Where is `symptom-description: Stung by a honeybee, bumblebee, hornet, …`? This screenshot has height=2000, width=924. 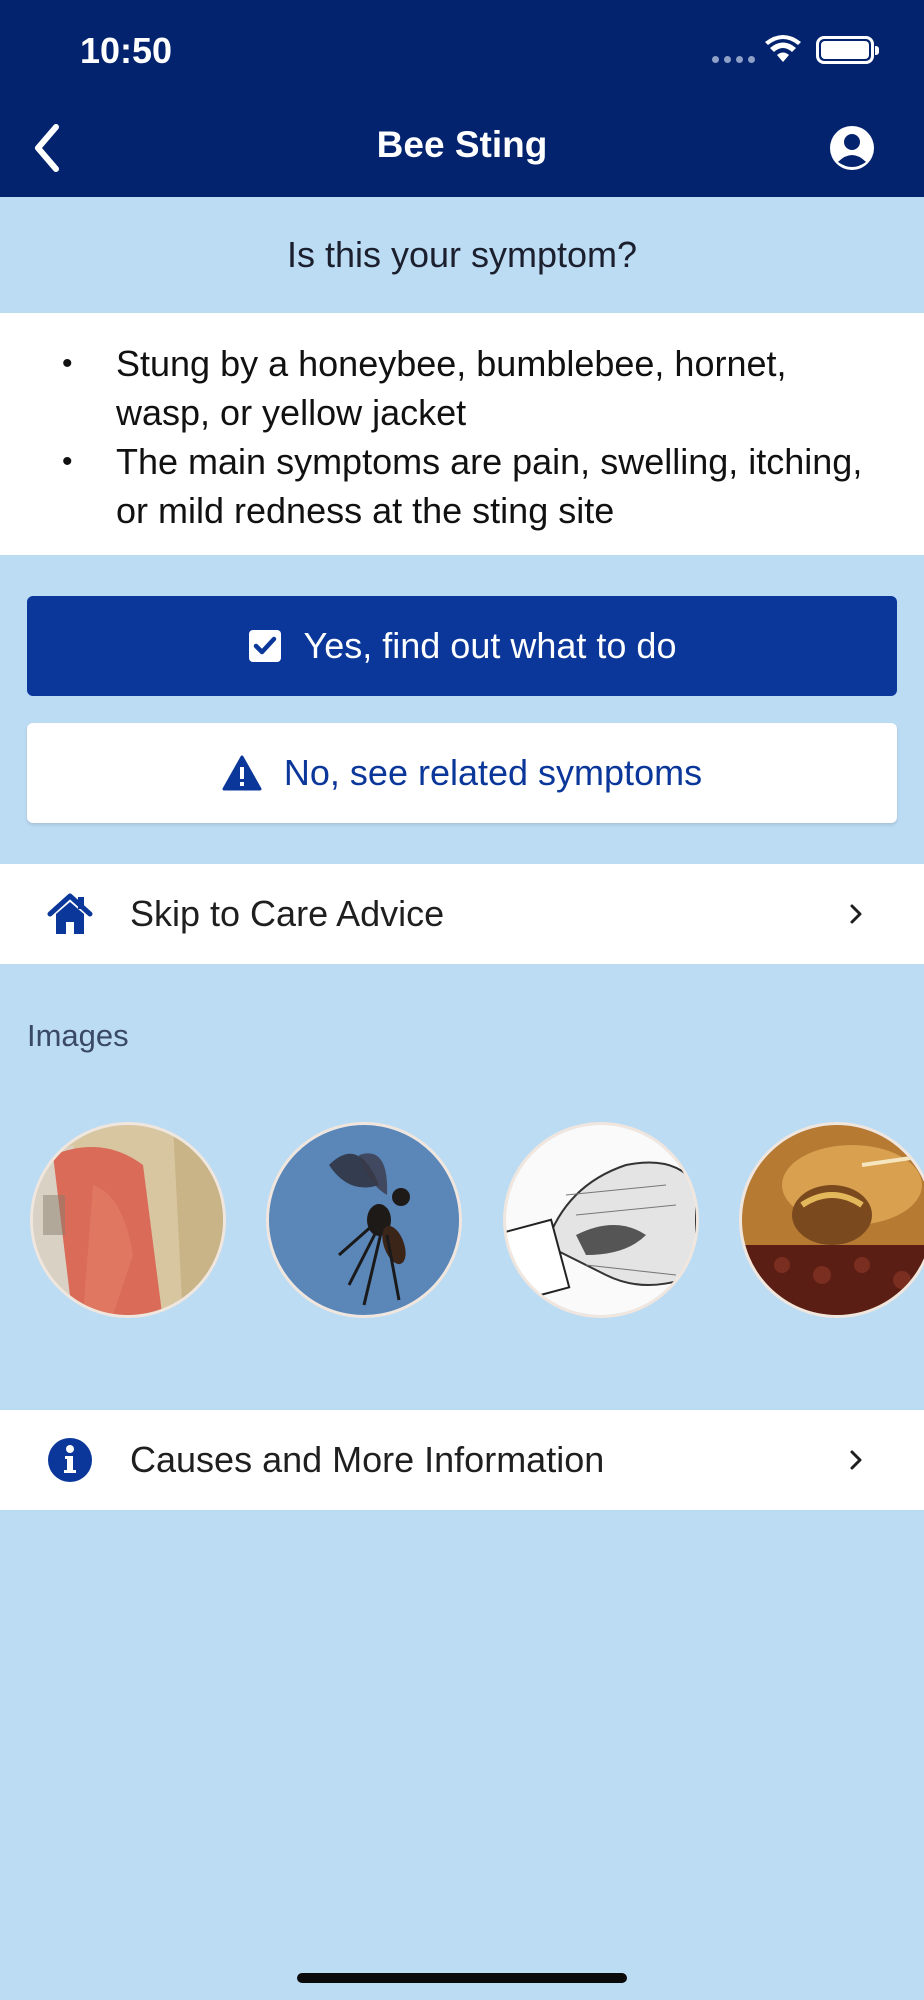
symptom-description: Stung by a honeybee, bumblebee, hornet, … is located at coordinates (462, 434).